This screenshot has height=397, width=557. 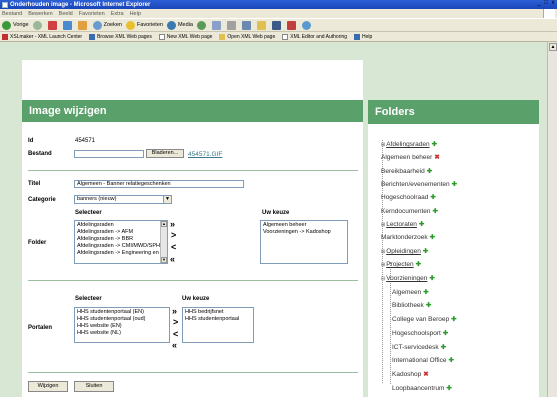 What do you see at coordinates (167, 199) in the screenshot?
I see `chevron-down-icon: ▼` at bounding box center [167, 199].